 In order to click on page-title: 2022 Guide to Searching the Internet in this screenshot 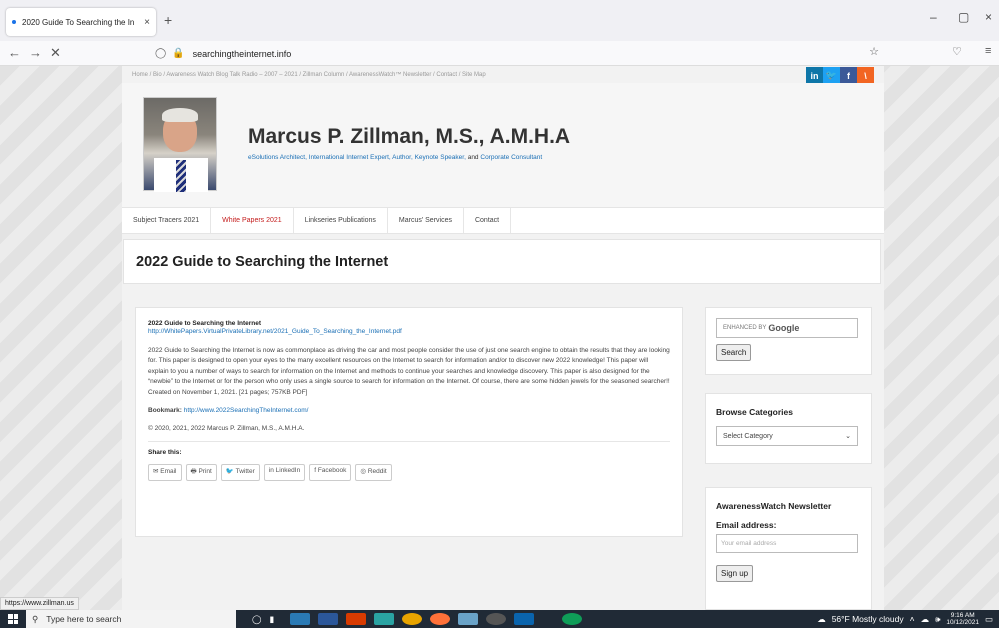, I will do `click(262, 262)`.